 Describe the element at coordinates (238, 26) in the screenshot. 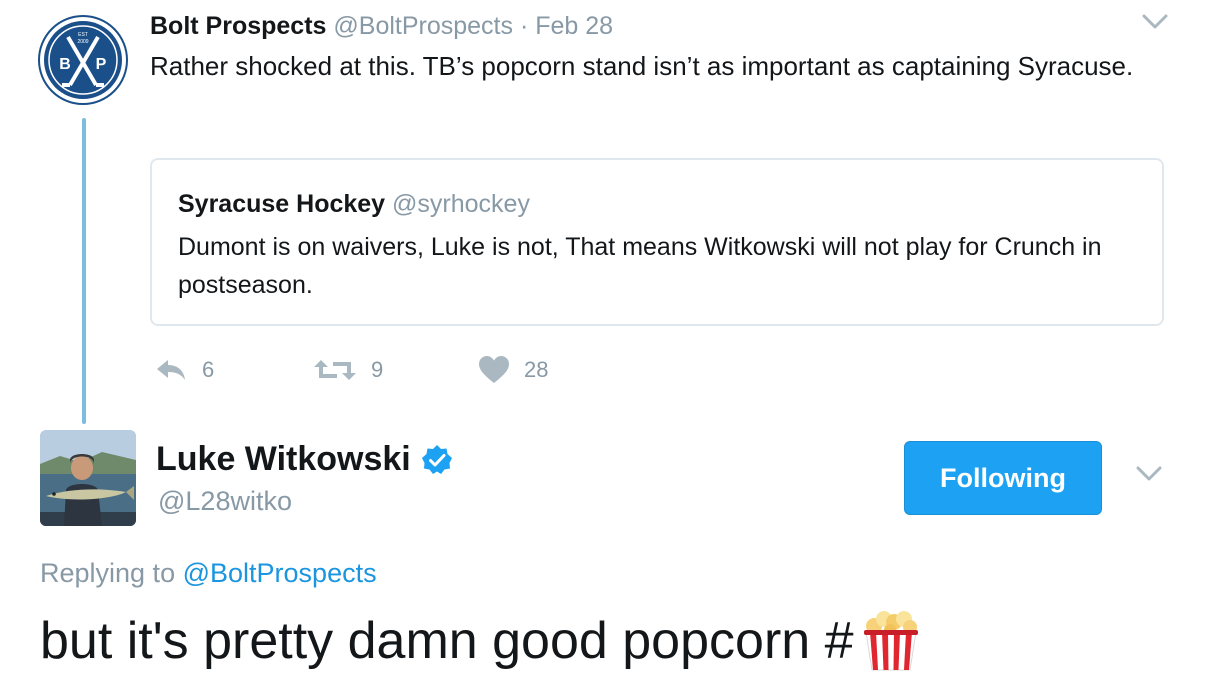

I see `author-name: Bolt Prospects` at that location.